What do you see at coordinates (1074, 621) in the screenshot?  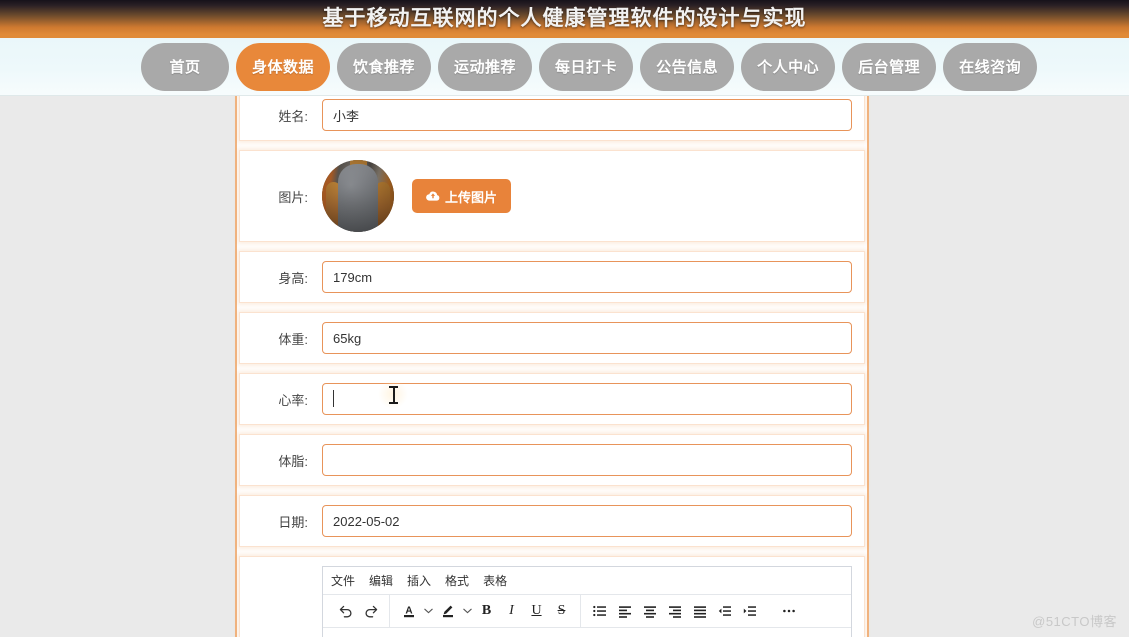 I see `watermark: @51CTO博客` at bounding box center [1074, 621].